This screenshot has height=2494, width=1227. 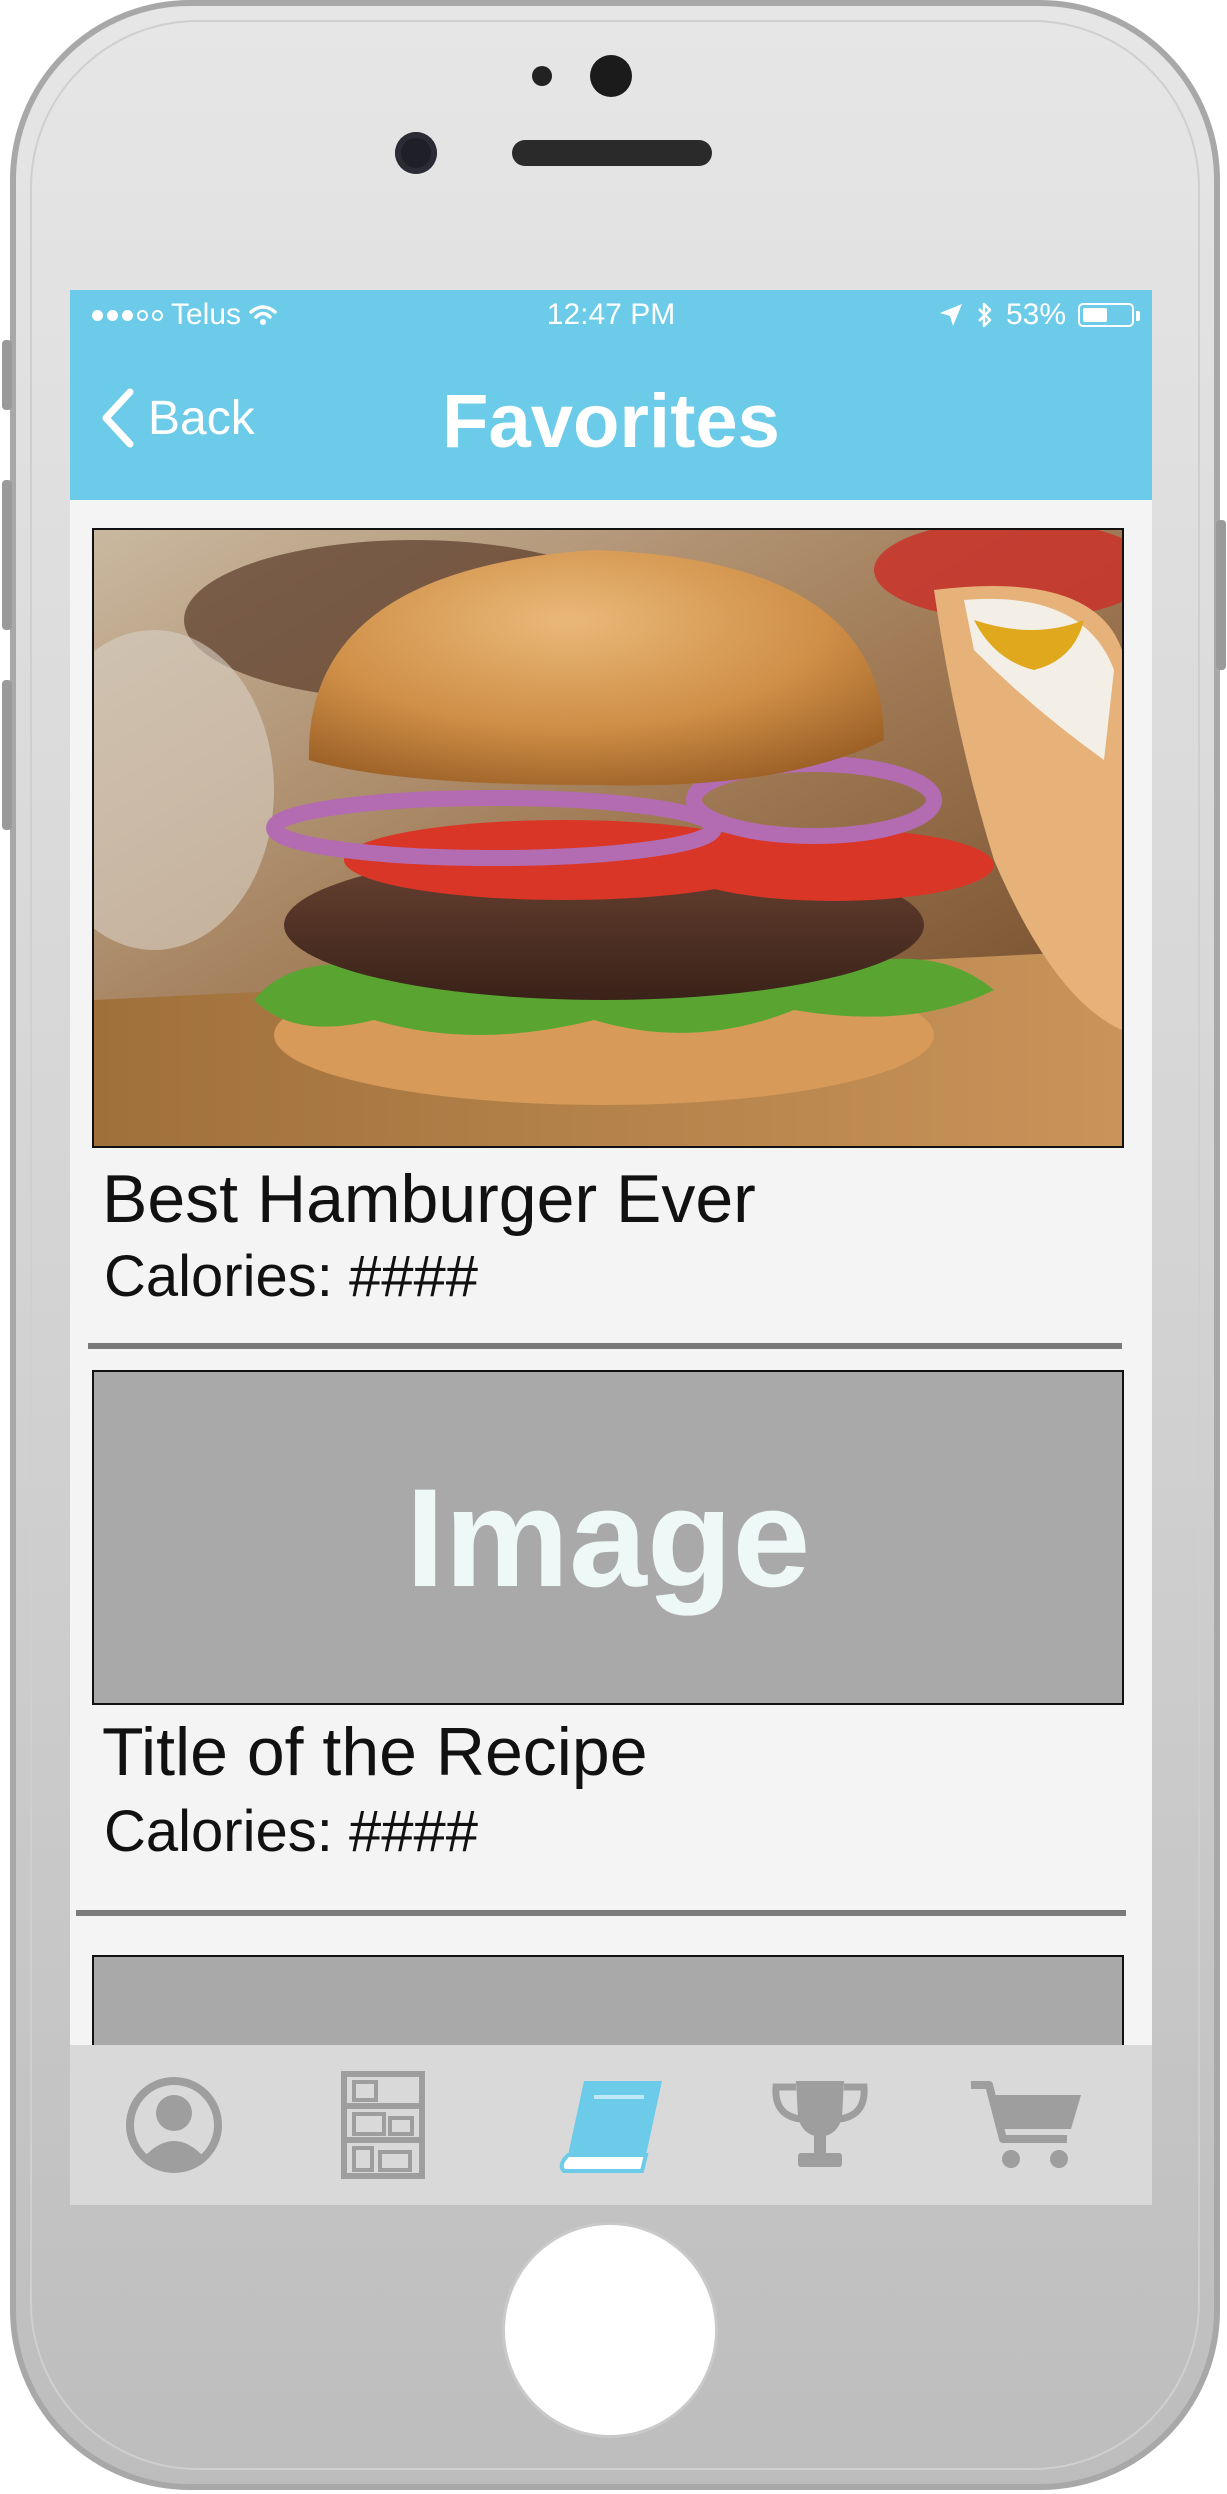 I want to click on status-indicators: 53%, so click(x=1039, y=315).